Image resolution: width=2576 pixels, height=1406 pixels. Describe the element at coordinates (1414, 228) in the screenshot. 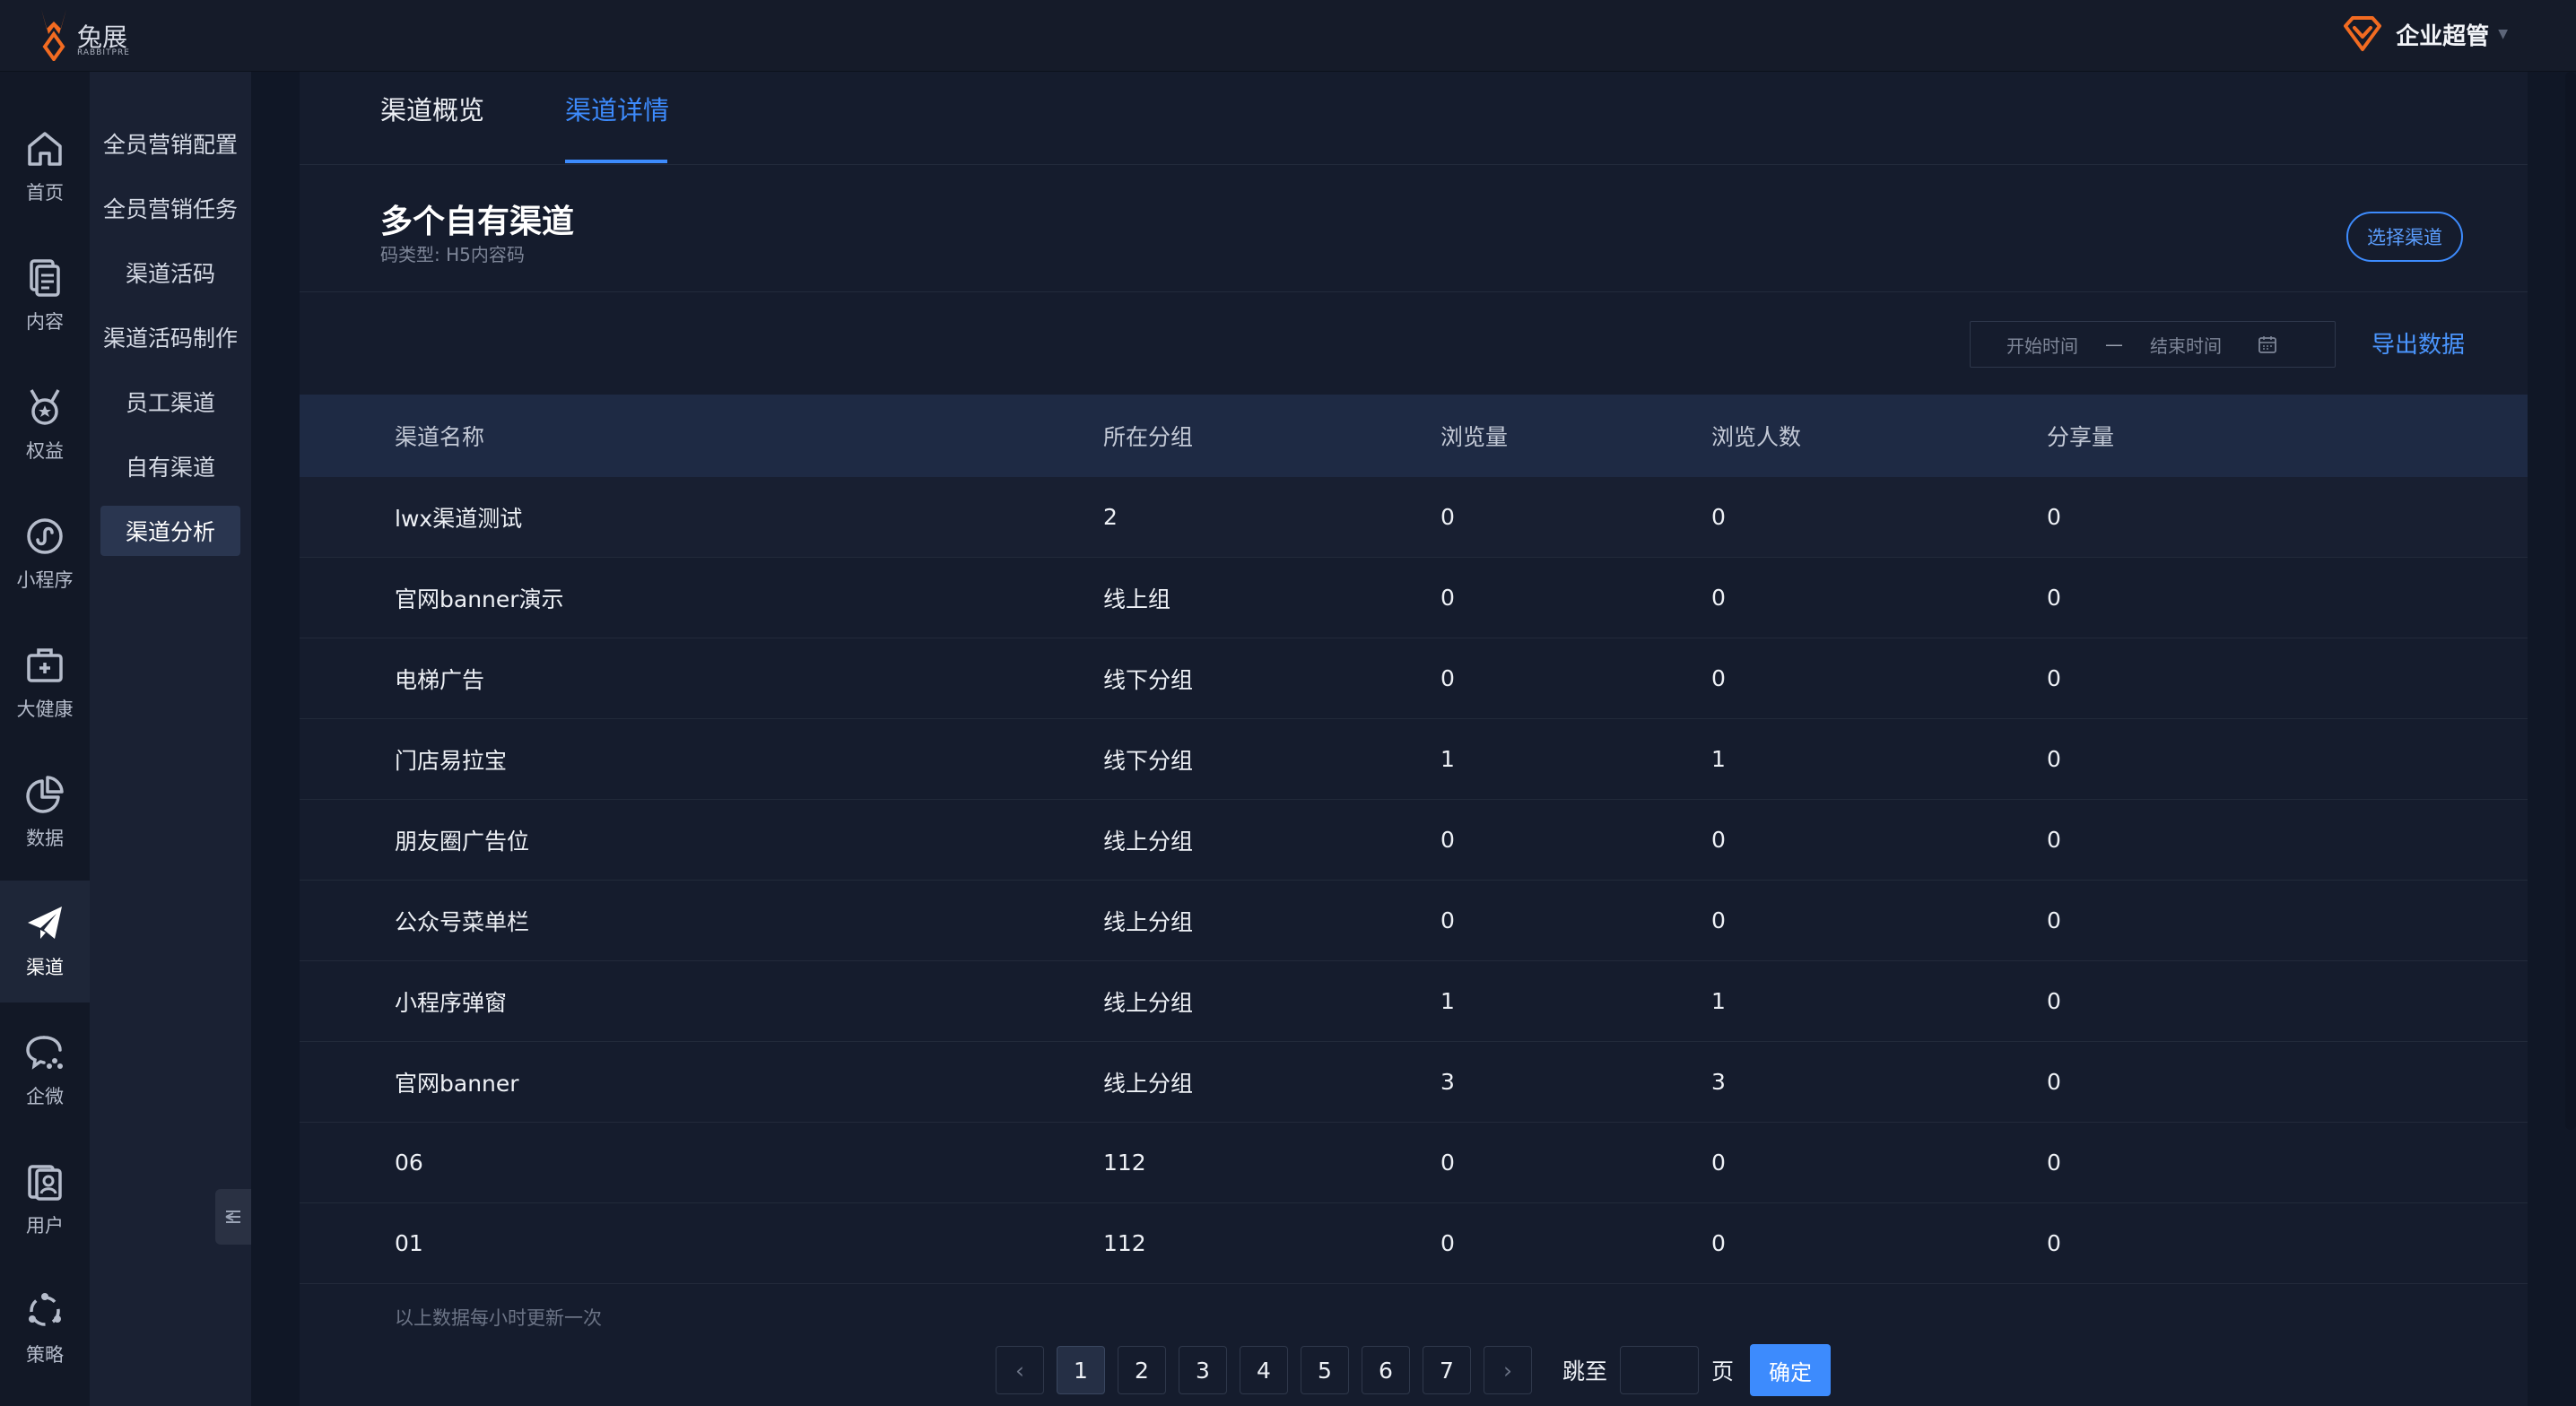

I see `page-header: 多个自有渠道 码类型: H5内容码 选择渠道` at that location.